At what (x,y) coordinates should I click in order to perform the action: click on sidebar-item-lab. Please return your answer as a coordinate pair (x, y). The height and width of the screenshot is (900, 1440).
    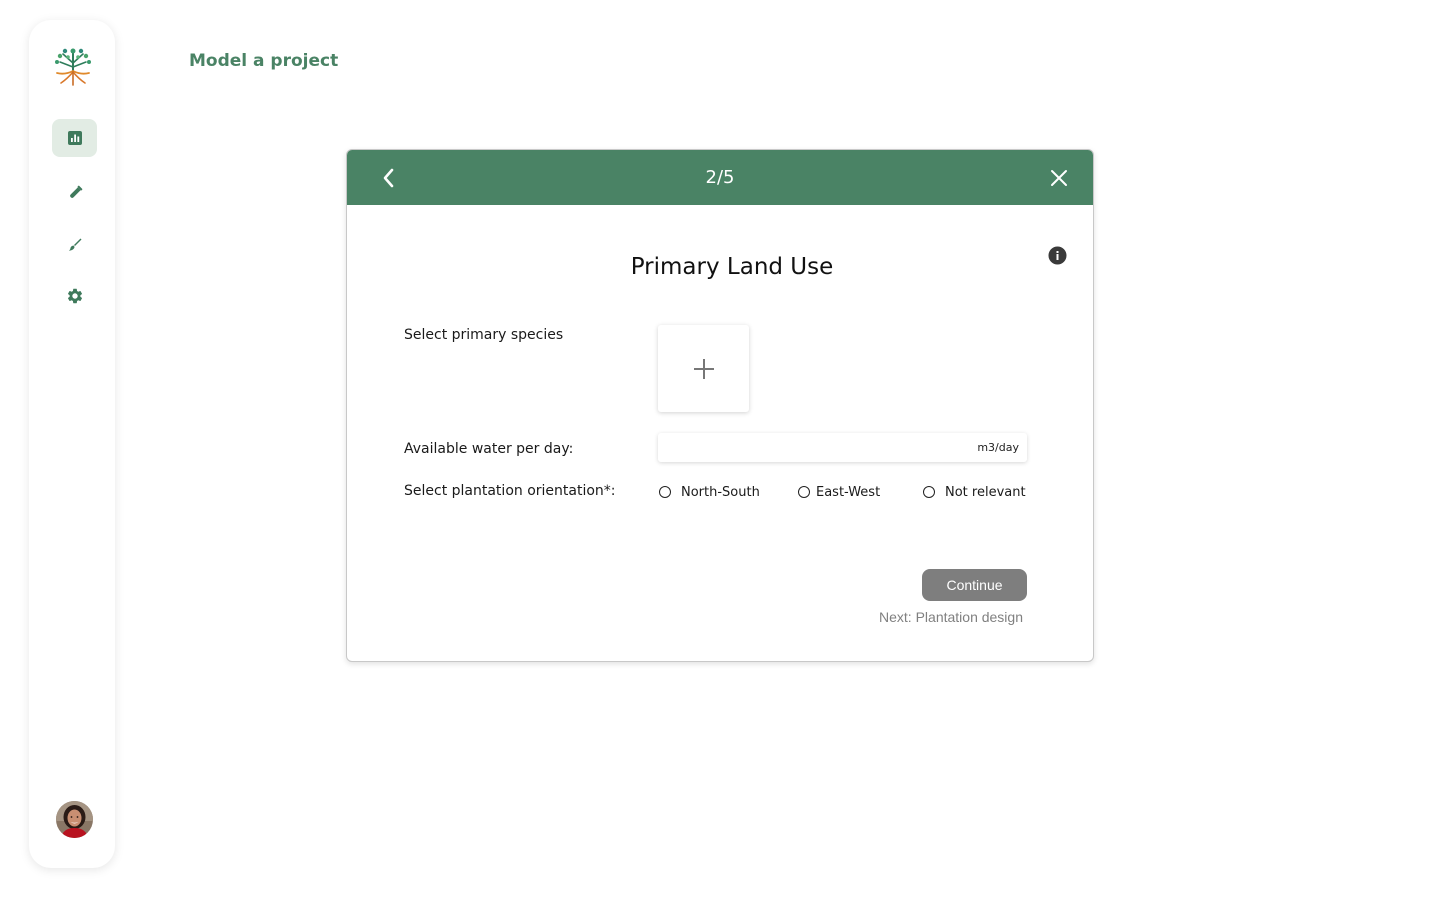
    Looking at the image, I should click on (74, 193).